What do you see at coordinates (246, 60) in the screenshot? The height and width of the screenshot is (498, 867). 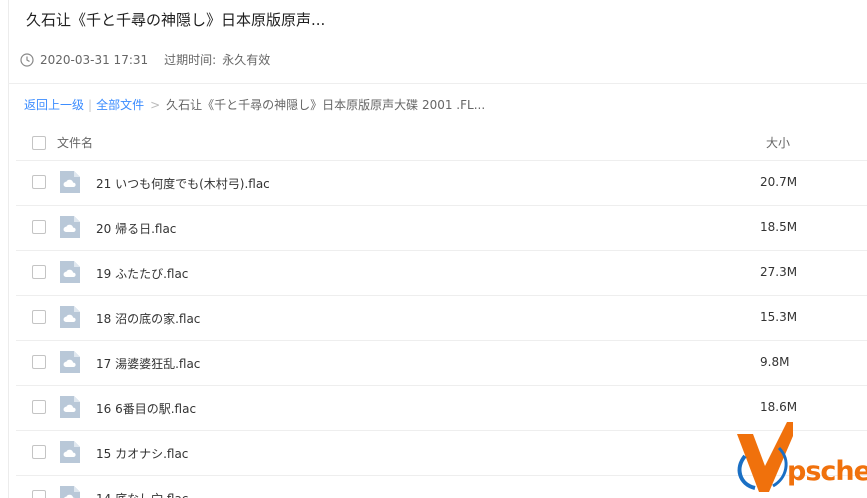 I see `expire-value: 永久有效` at bounding box center [246, 60].